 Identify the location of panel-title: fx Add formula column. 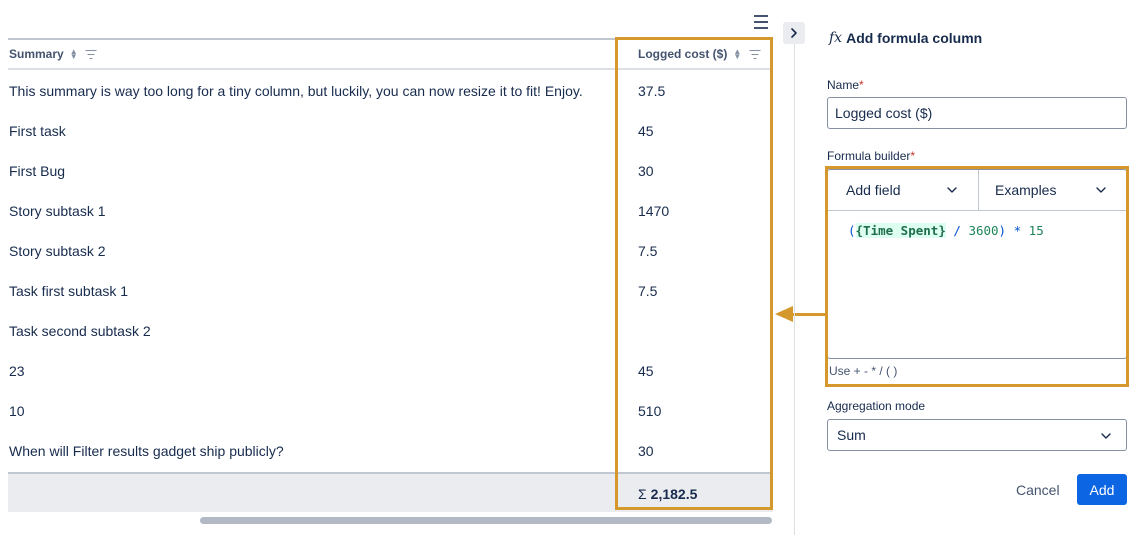
(905, 38).